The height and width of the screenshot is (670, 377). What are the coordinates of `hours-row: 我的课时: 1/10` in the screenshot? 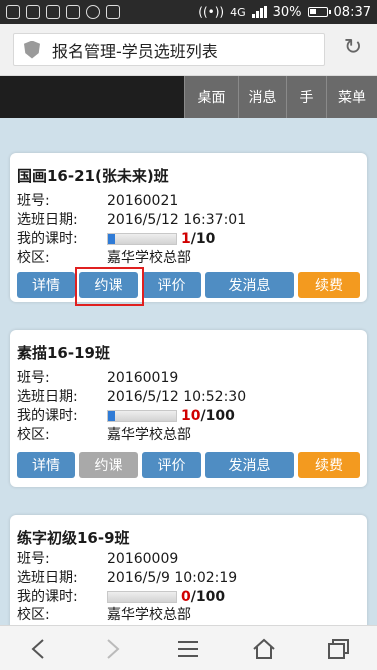 It's located at (187, 239).